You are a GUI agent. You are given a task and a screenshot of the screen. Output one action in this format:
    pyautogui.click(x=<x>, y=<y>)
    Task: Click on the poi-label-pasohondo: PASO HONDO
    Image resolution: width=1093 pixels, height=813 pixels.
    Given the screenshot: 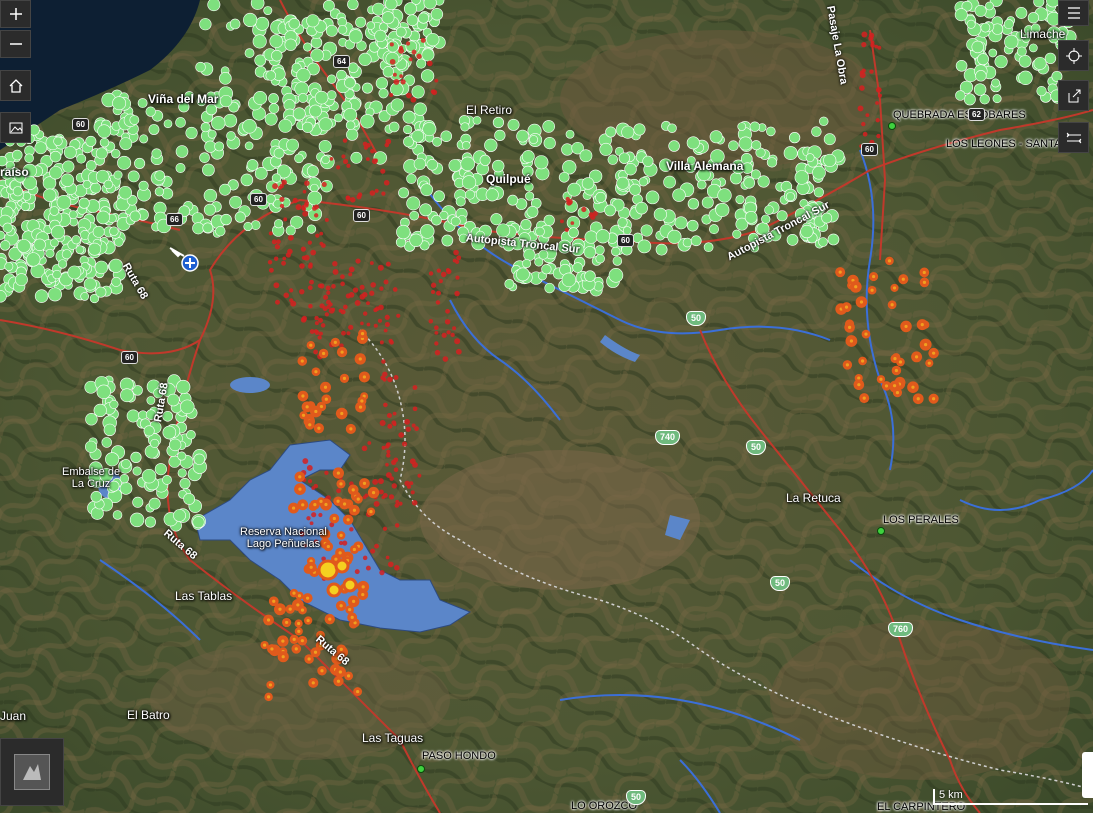 What is the action you would take?
    pyautogui.click(x=459, y=756)
    